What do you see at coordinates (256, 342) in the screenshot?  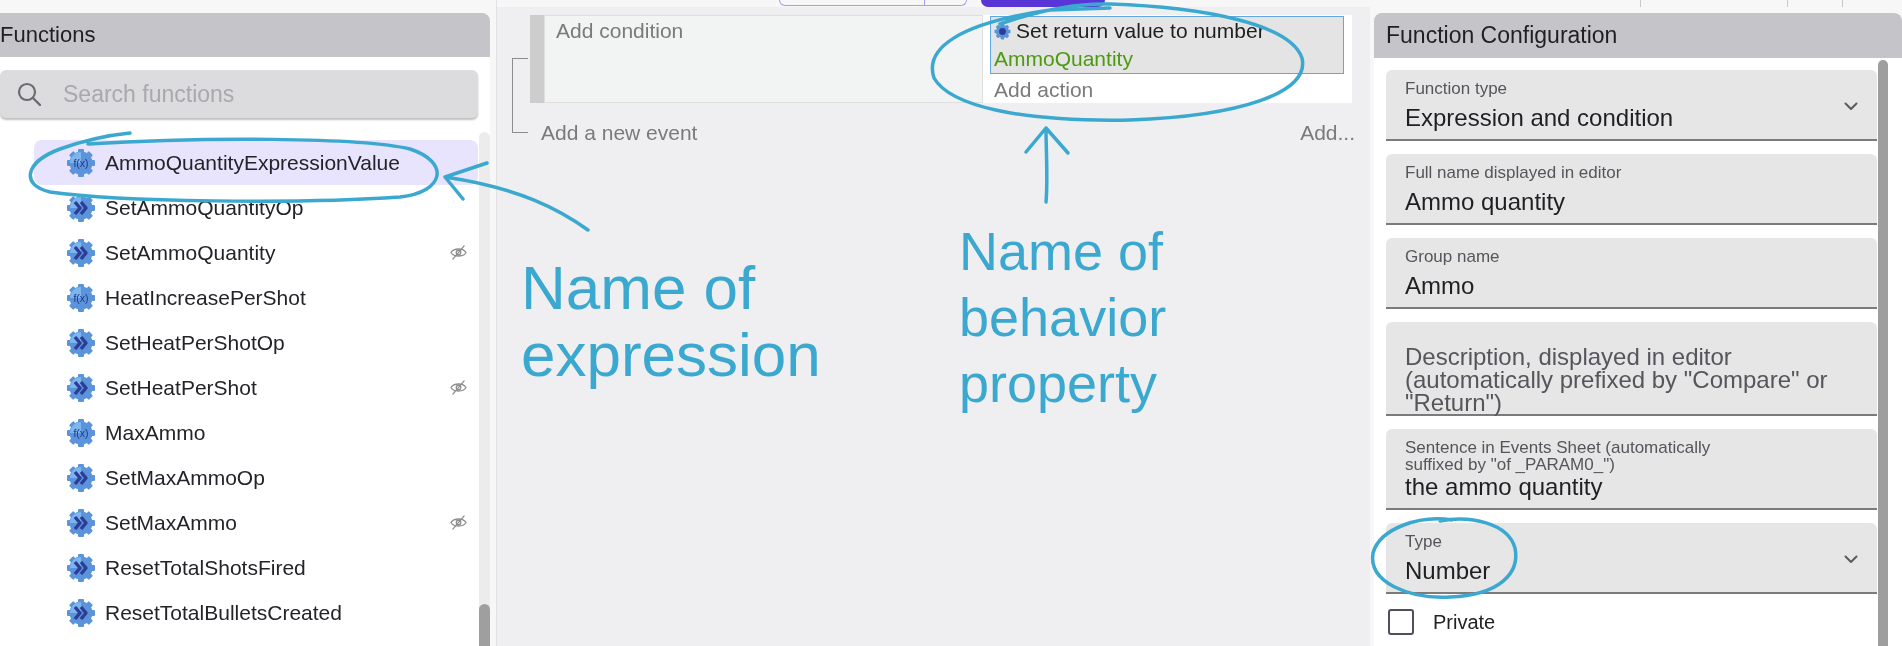 I see `list-item: SetHeatPerShotOp` at bounding box center [256, 342].